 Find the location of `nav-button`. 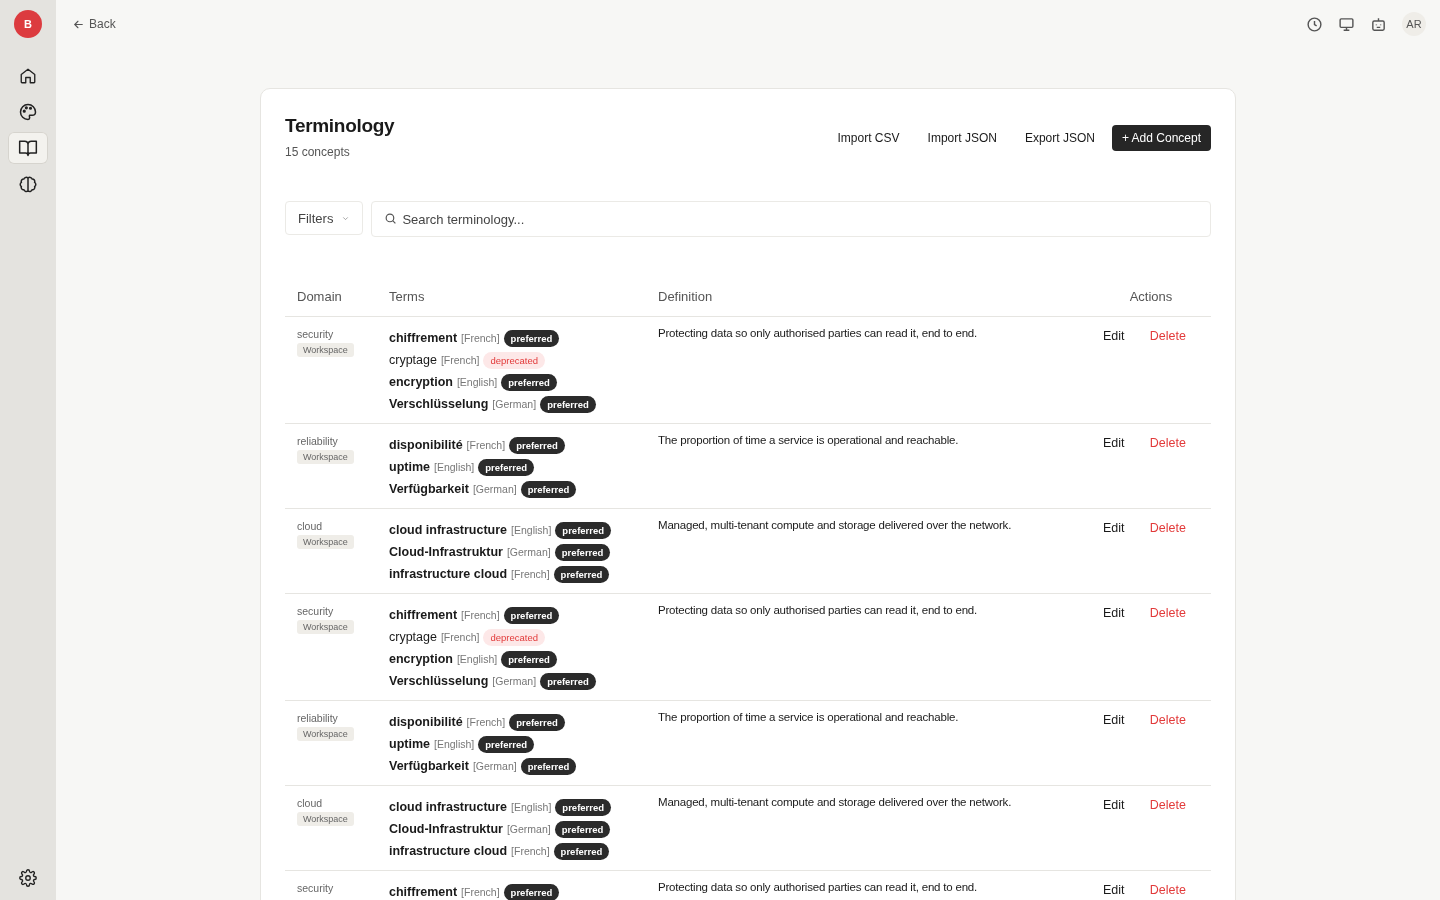

nav-button is located at coordinates (28, 148).